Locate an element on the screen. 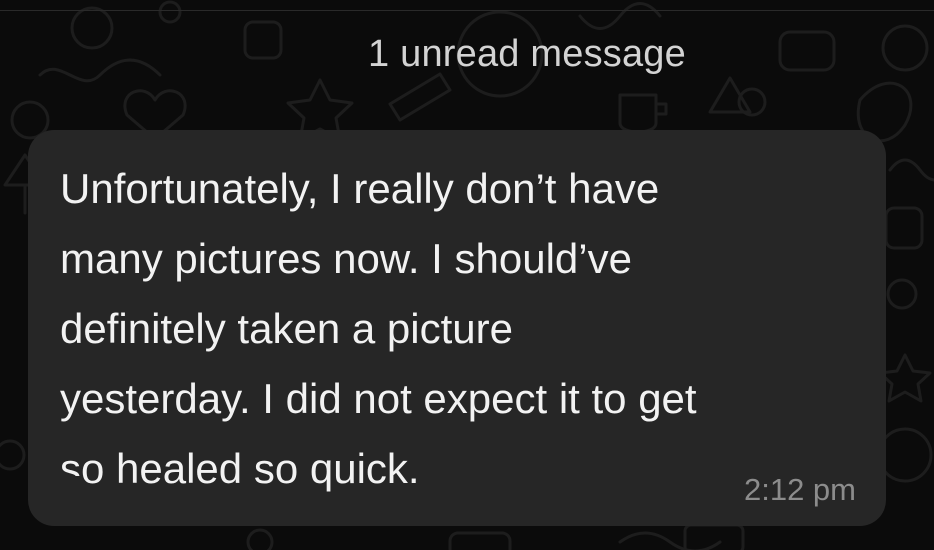 This screenshot has width=934, height=550. wallpaper-card-icon is located at coordinates (480, 540).